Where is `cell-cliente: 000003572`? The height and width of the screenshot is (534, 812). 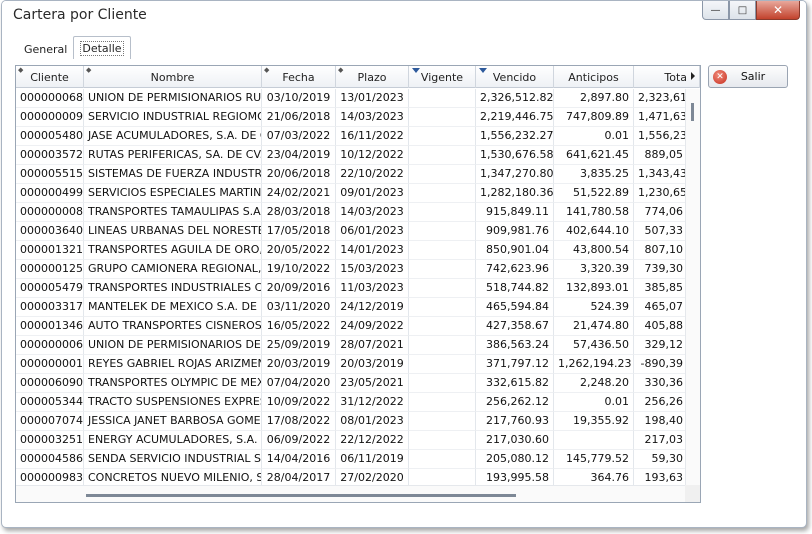 cell-cliente: 000003572 is located at coordinates (50, 155).